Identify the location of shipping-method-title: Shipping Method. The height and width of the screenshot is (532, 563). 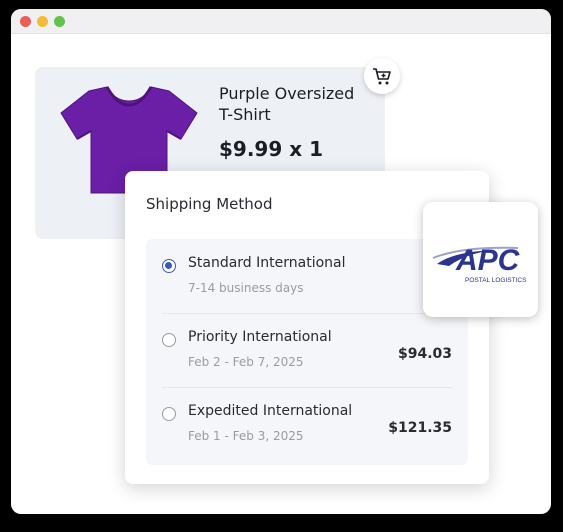
(209, 204).